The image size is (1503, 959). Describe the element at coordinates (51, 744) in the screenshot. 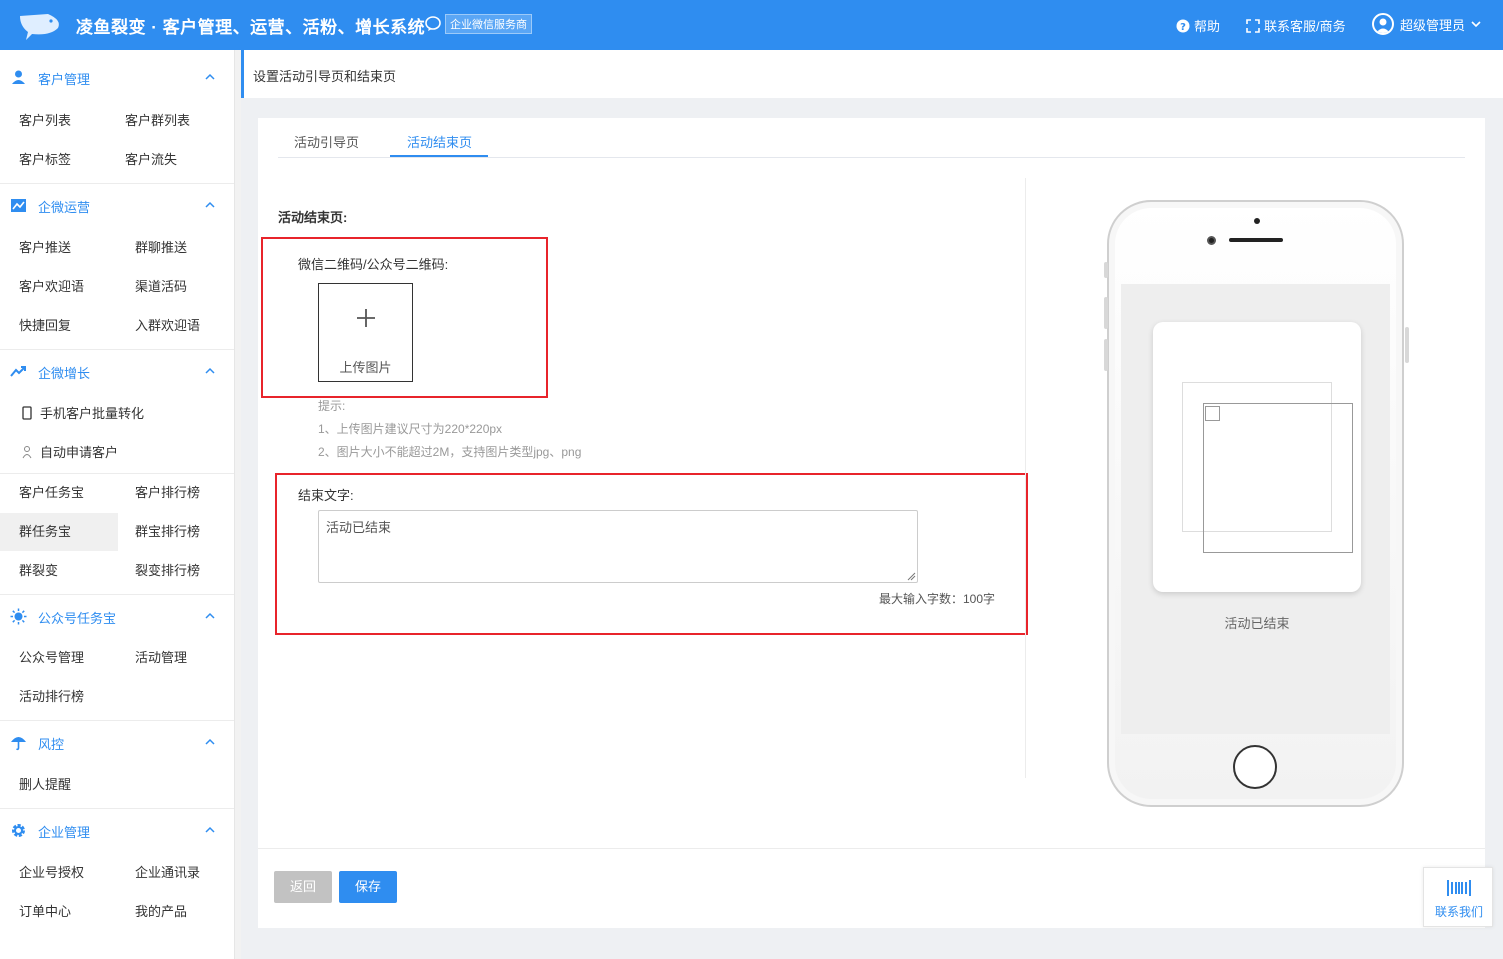

I see `sidebar-group-label: 风控` at that location.